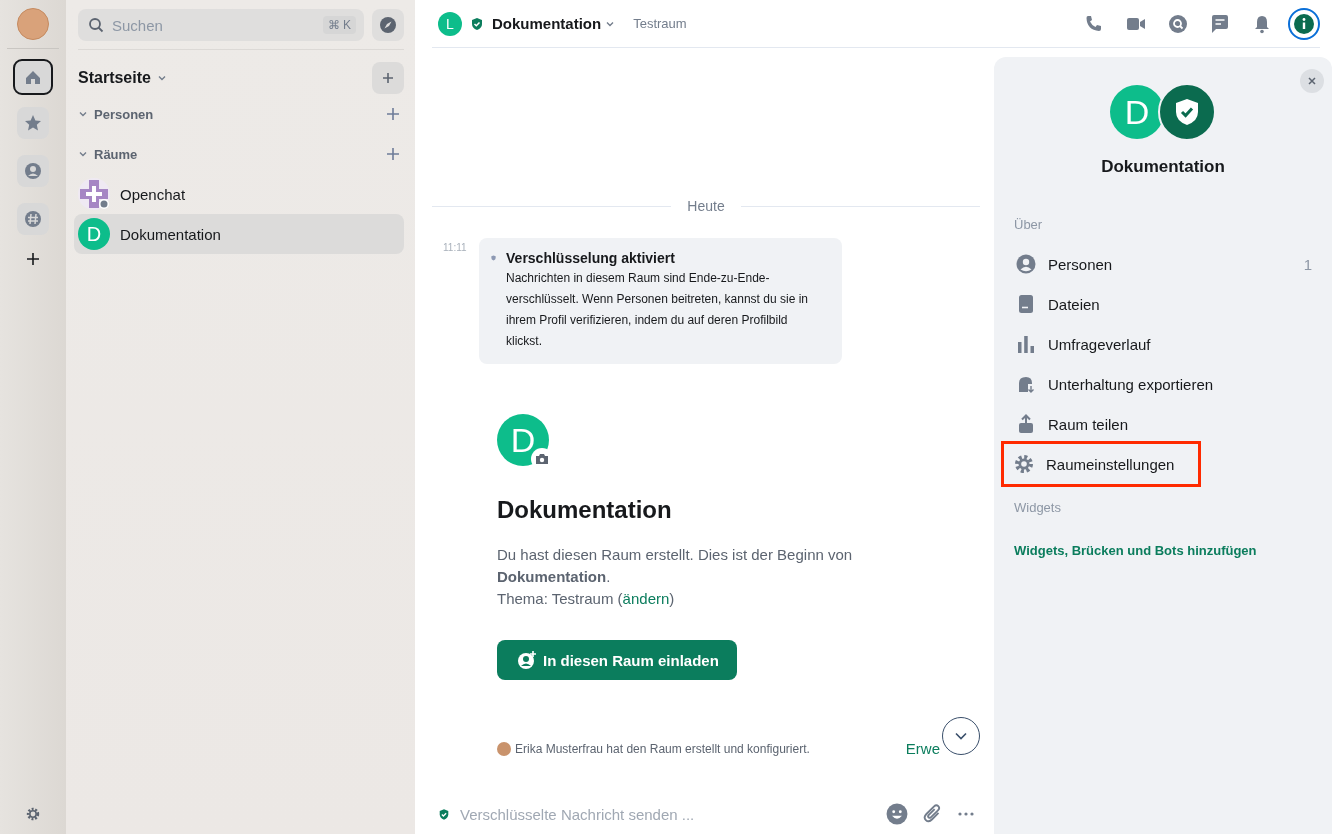 This screenshot has width=1340, height=834. I want to click on add-widgets-link: Widgets, Brücken und Bots hinzufügen, so click(1163, 550).